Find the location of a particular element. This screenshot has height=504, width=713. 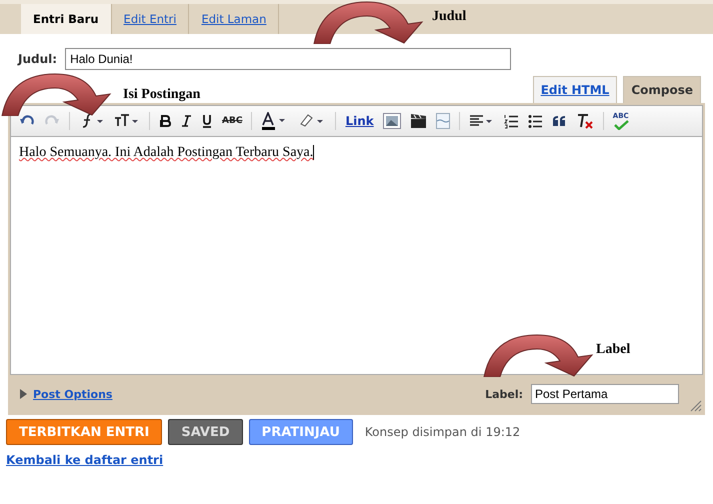

nav-tab: Entri Baru is located at coordinates (66, 19).